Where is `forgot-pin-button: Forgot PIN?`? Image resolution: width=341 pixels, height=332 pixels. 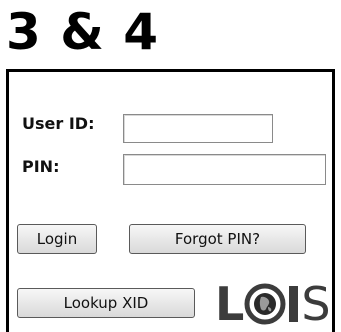 forgot-pin-button: Forgot PIN? is located at coordinates (217, 239).